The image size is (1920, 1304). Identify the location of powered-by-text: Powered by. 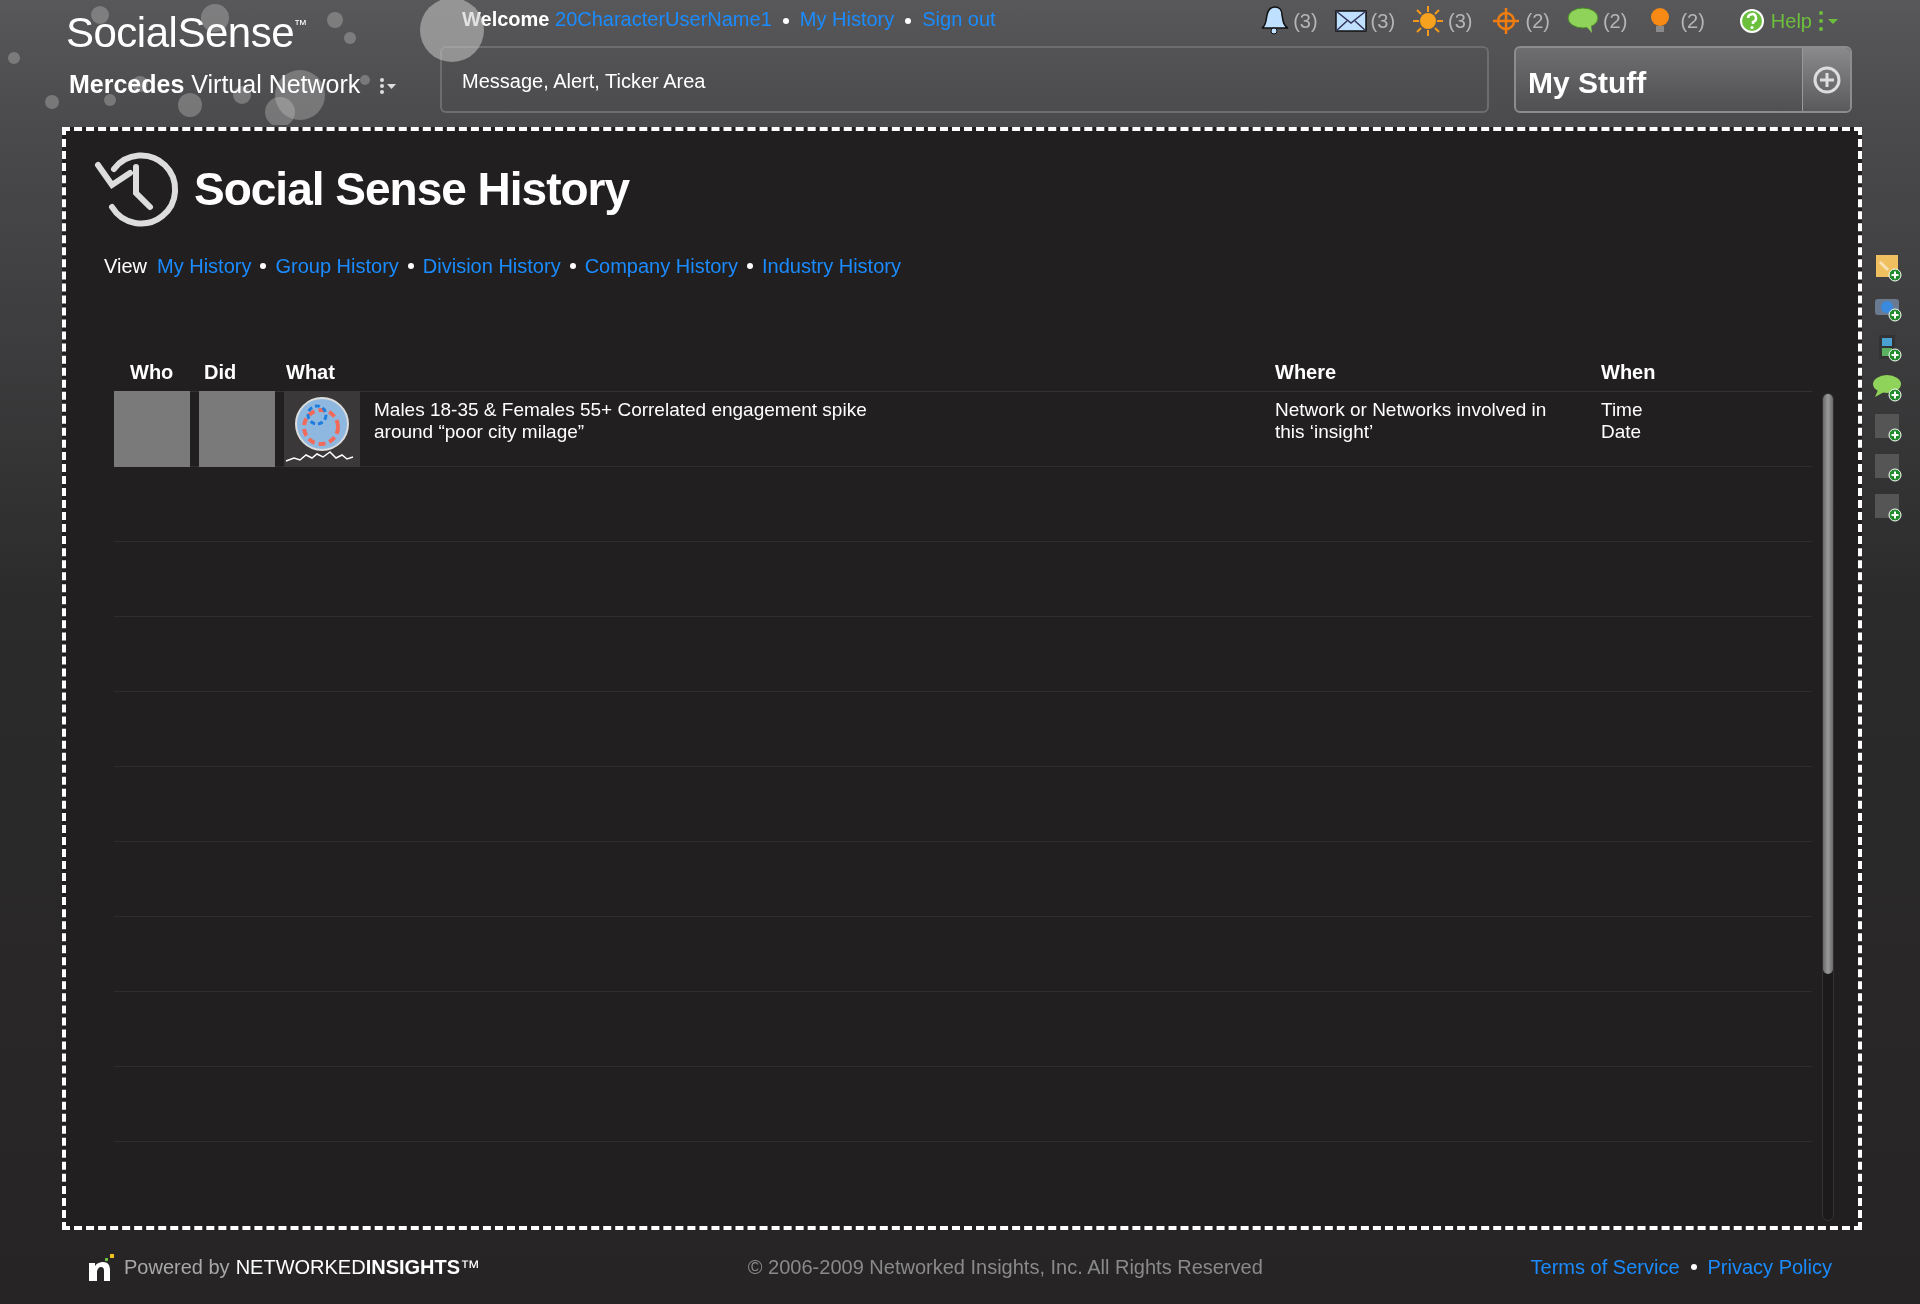
(177, 1267).